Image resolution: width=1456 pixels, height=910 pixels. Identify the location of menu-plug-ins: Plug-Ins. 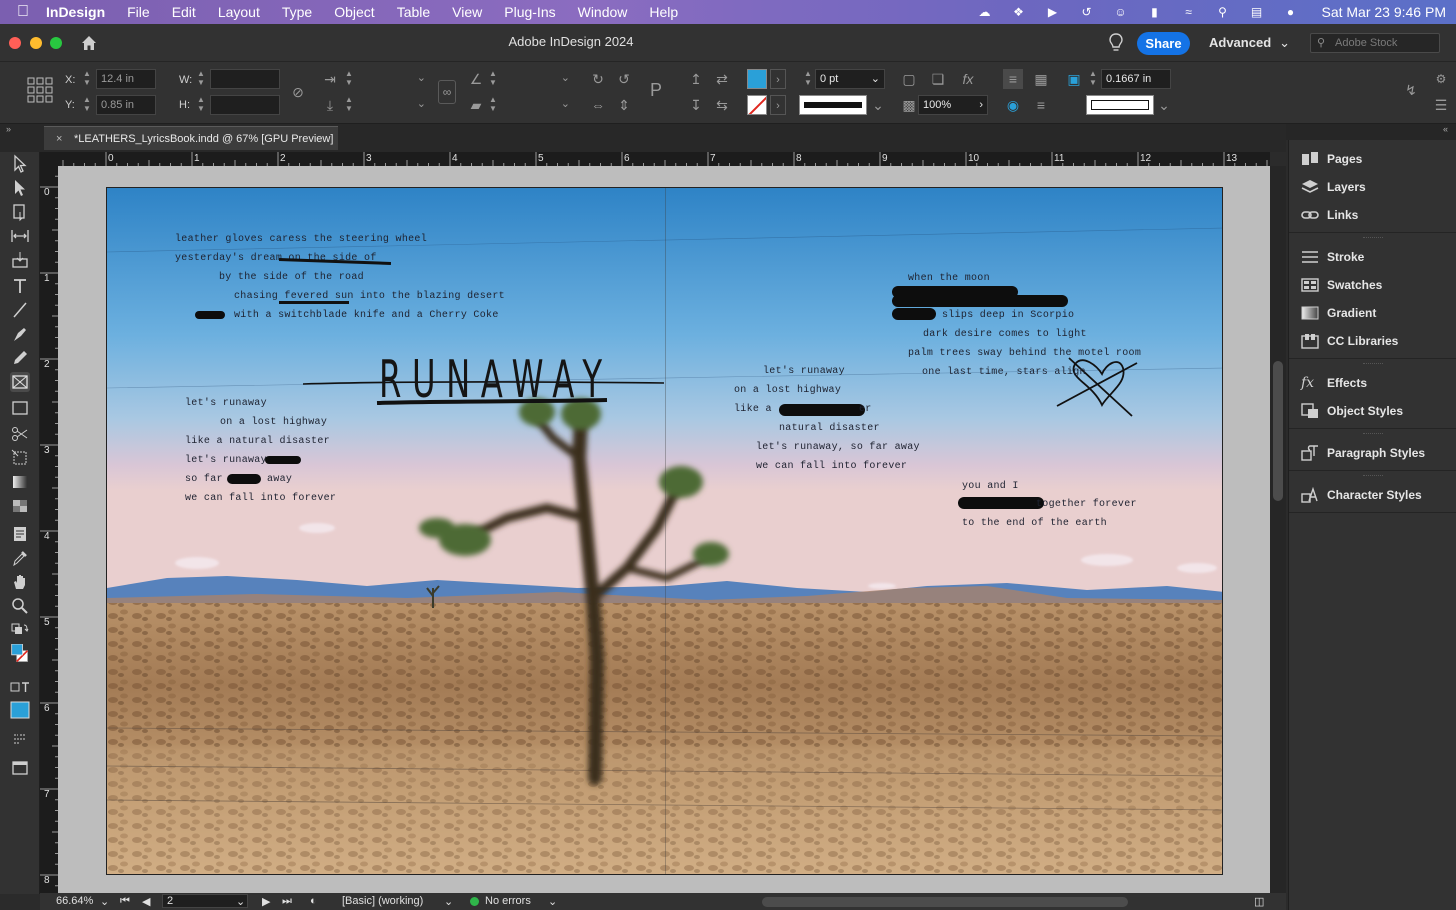
(529, 12).